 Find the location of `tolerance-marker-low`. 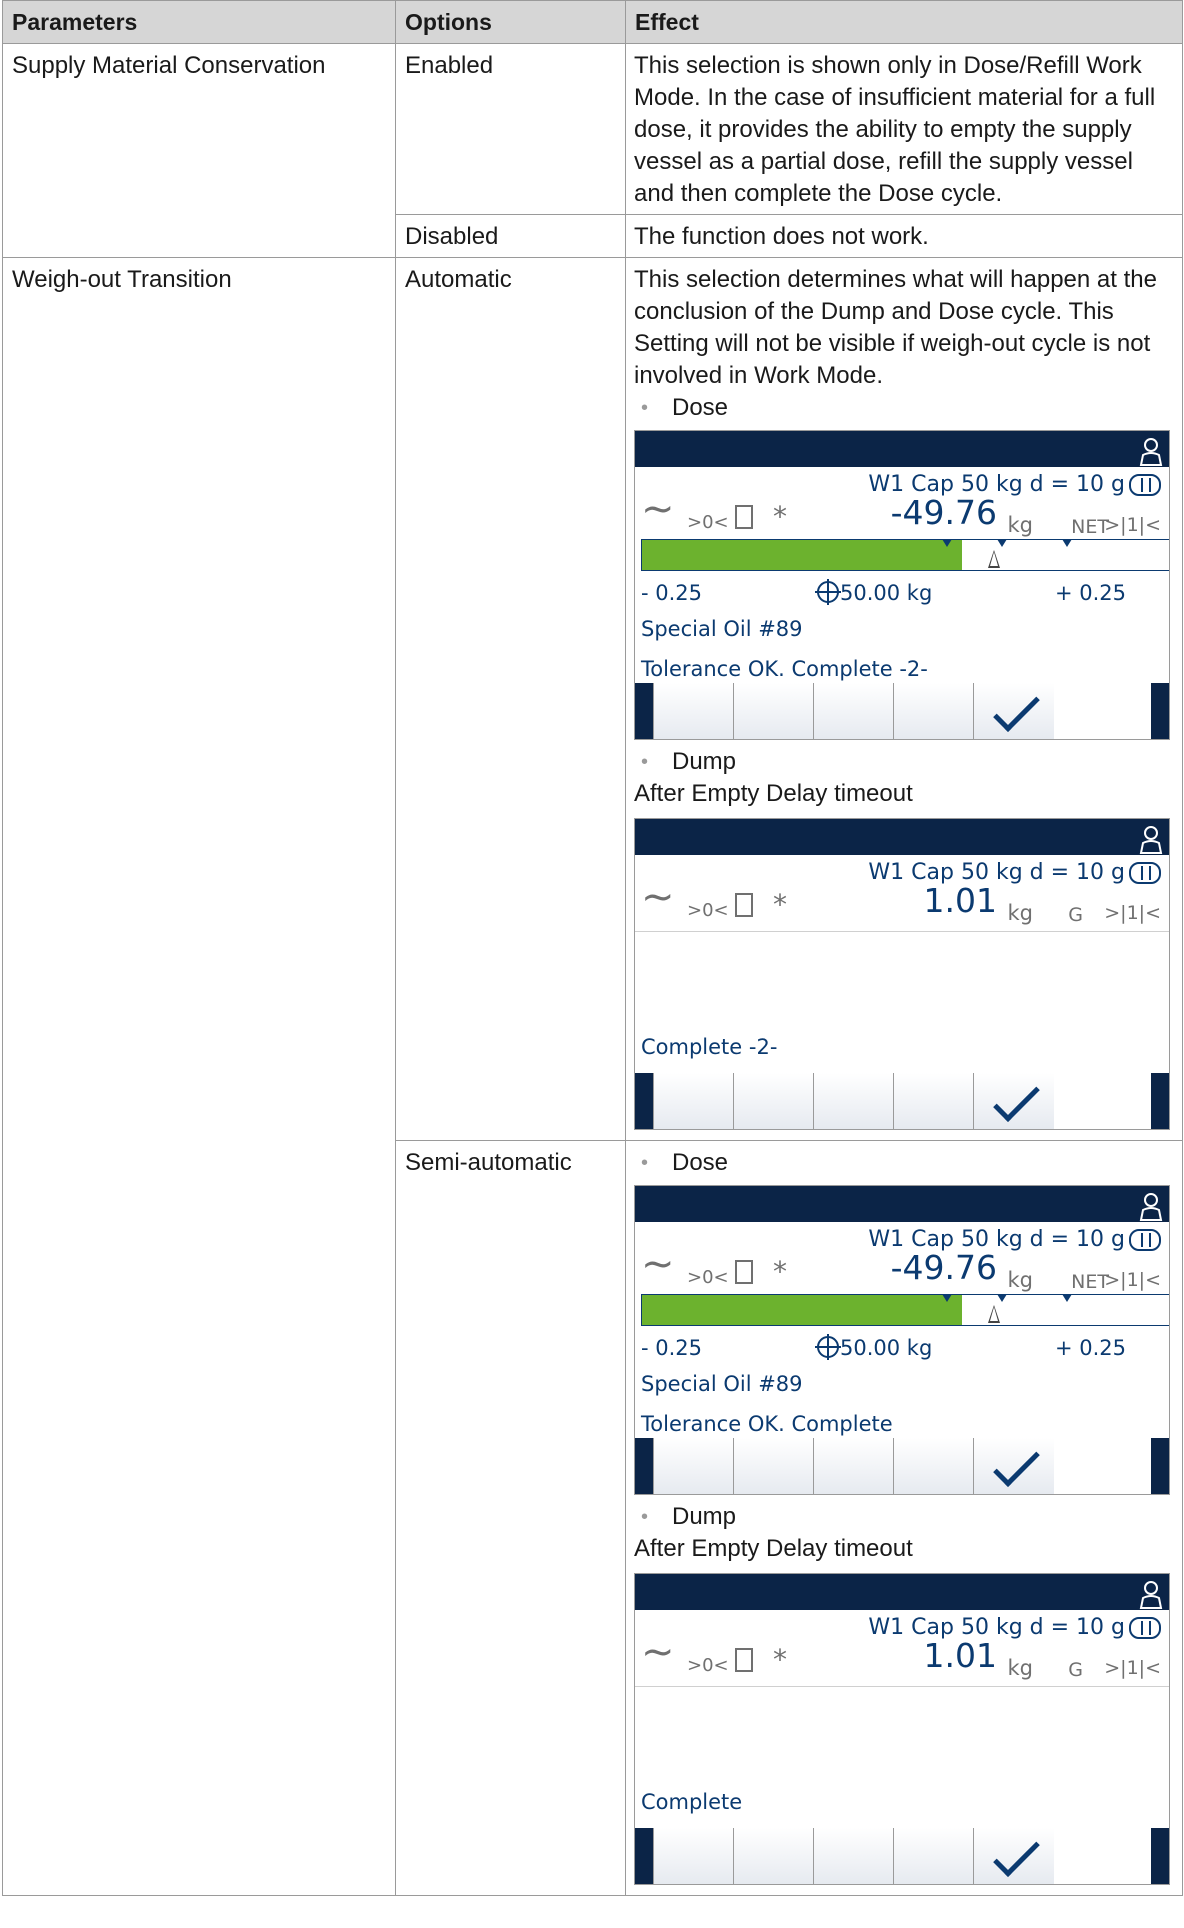

tolerance-marker-low is located at coordinates (947, 543).